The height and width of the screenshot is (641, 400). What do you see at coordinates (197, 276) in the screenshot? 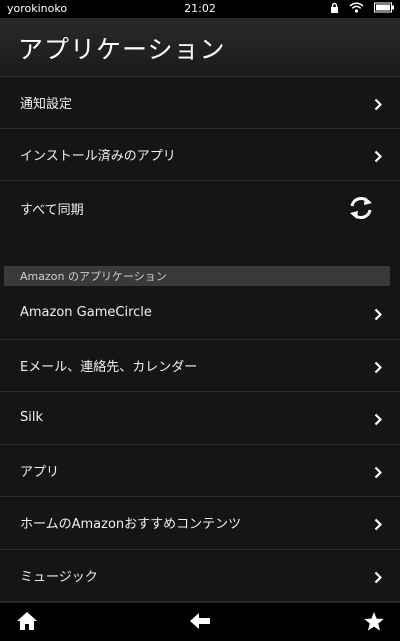
I see `section-header-amazon-apps: Amazon のアプリケーション` at bounding box center [197, 276].